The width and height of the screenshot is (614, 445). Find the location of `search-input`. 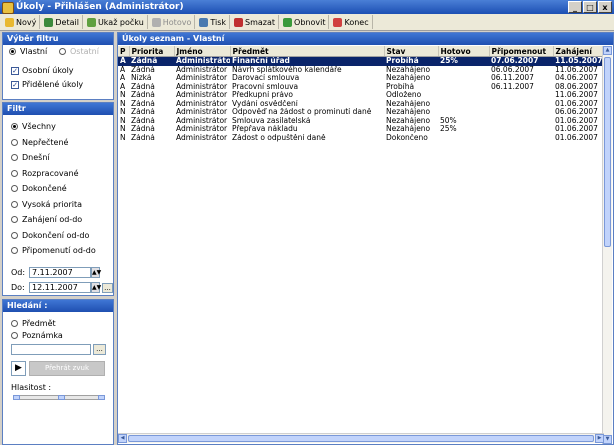

search-input is located at coordinates (51, 349).